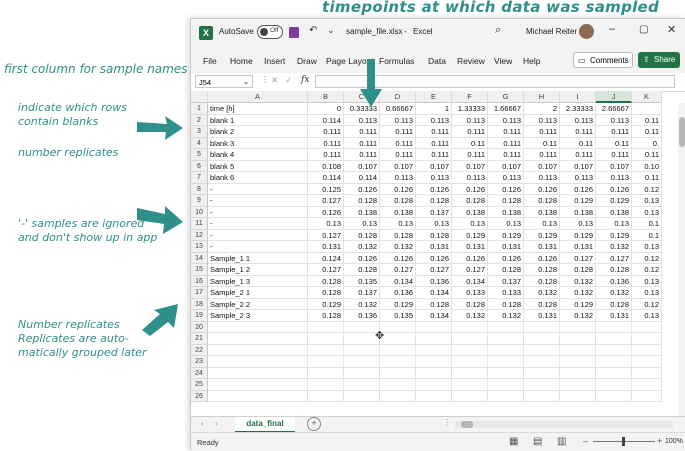 This screenshot has height=451, width=685. I want to click on menu-review: Review, so click(471, 61).